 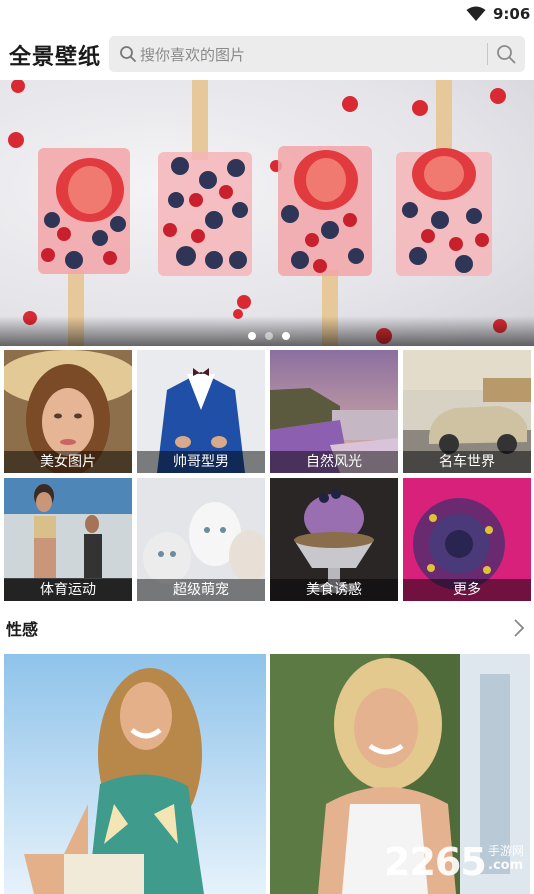 I want to click on status-bar: 9:06, so click(x=267, y=15).